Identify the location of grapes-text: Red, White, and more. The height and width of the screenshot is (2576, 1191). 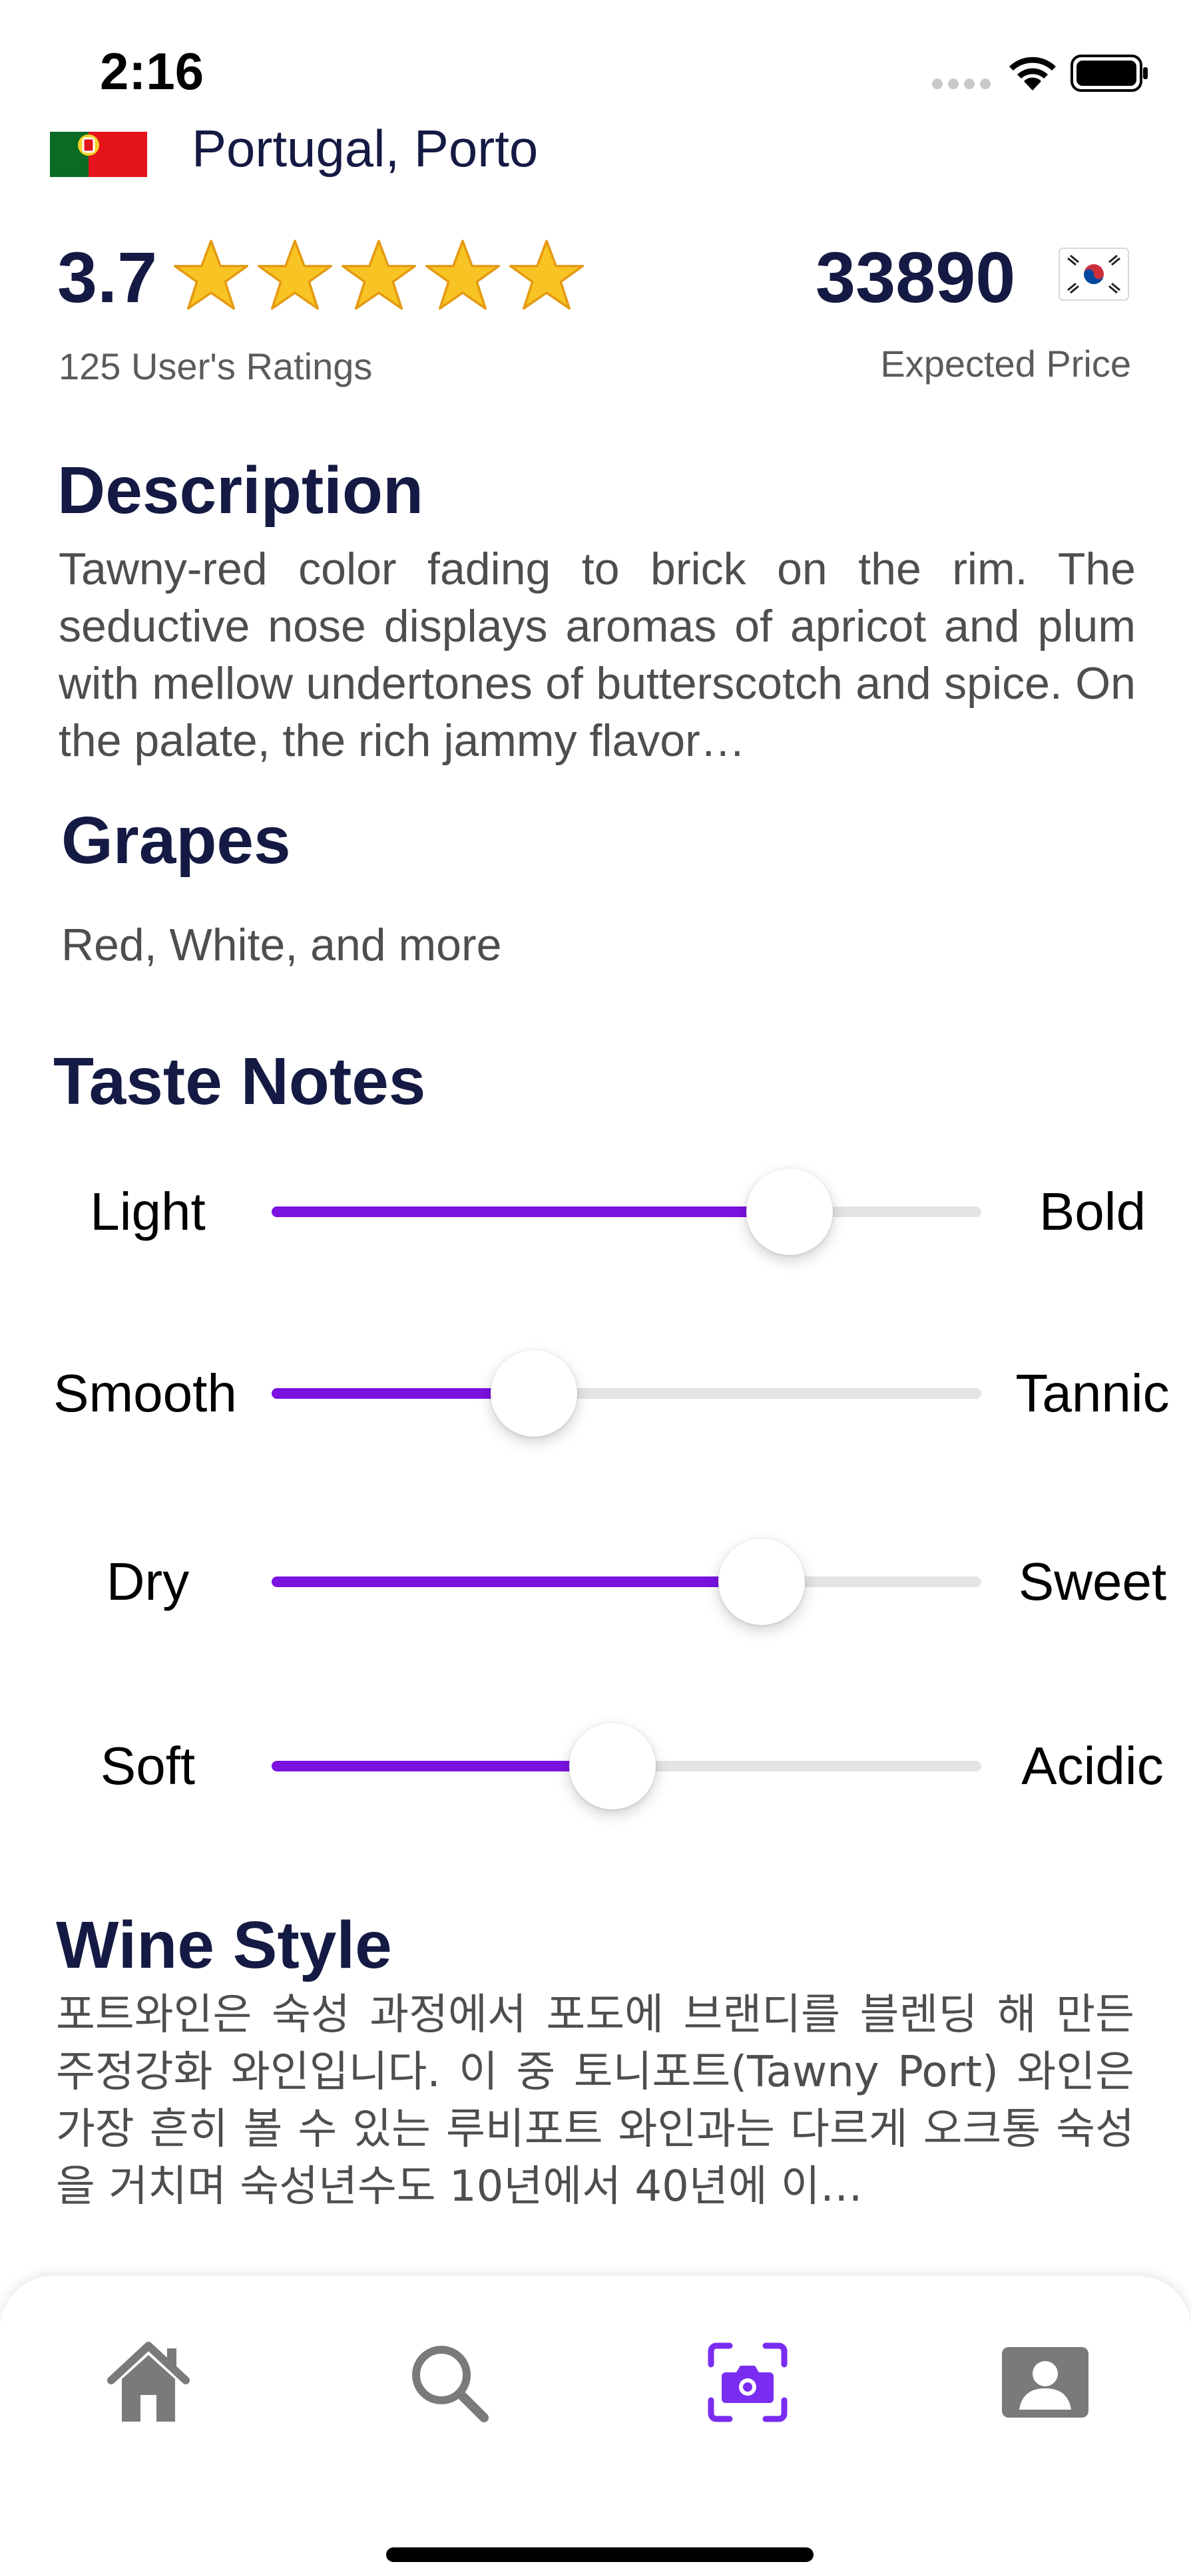
(281, 945).